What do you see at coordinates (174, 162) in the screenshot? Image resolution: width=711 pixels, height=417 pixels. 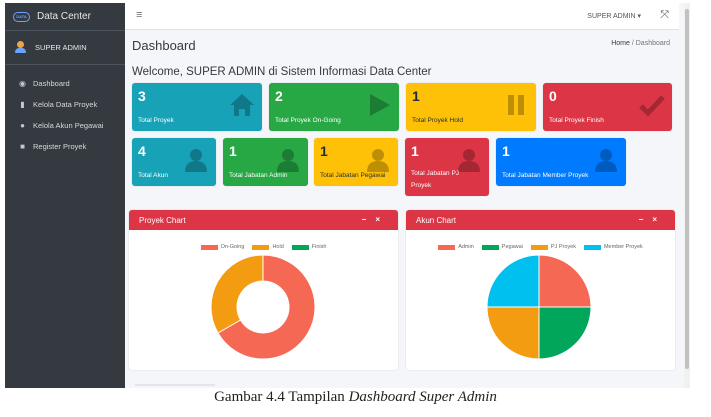 I see `stat-total-akun: 4 Total Akun` at bounding box center [174, 162].